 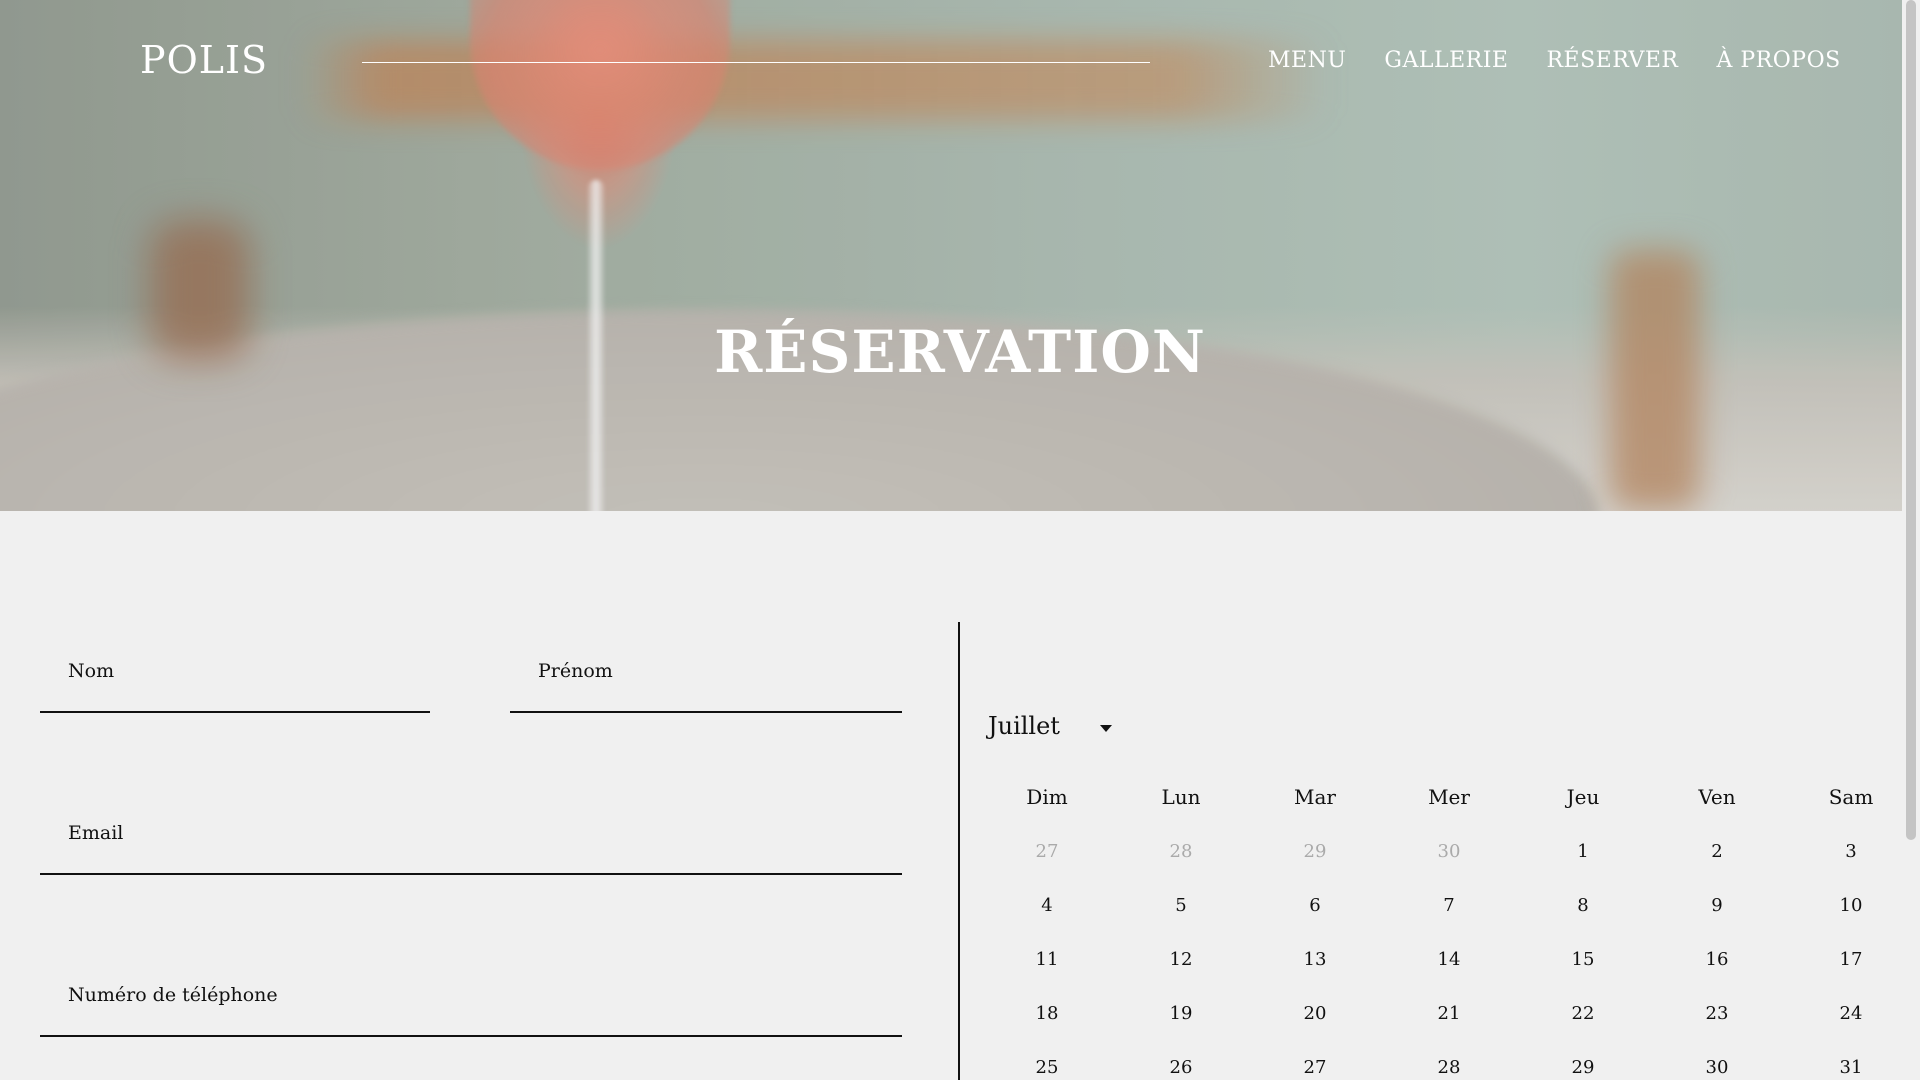 What do you see at coordinates (1583, 1013) in the screenshot?
I see `calendar-day: 22` at bounding box center [1583, 1013].